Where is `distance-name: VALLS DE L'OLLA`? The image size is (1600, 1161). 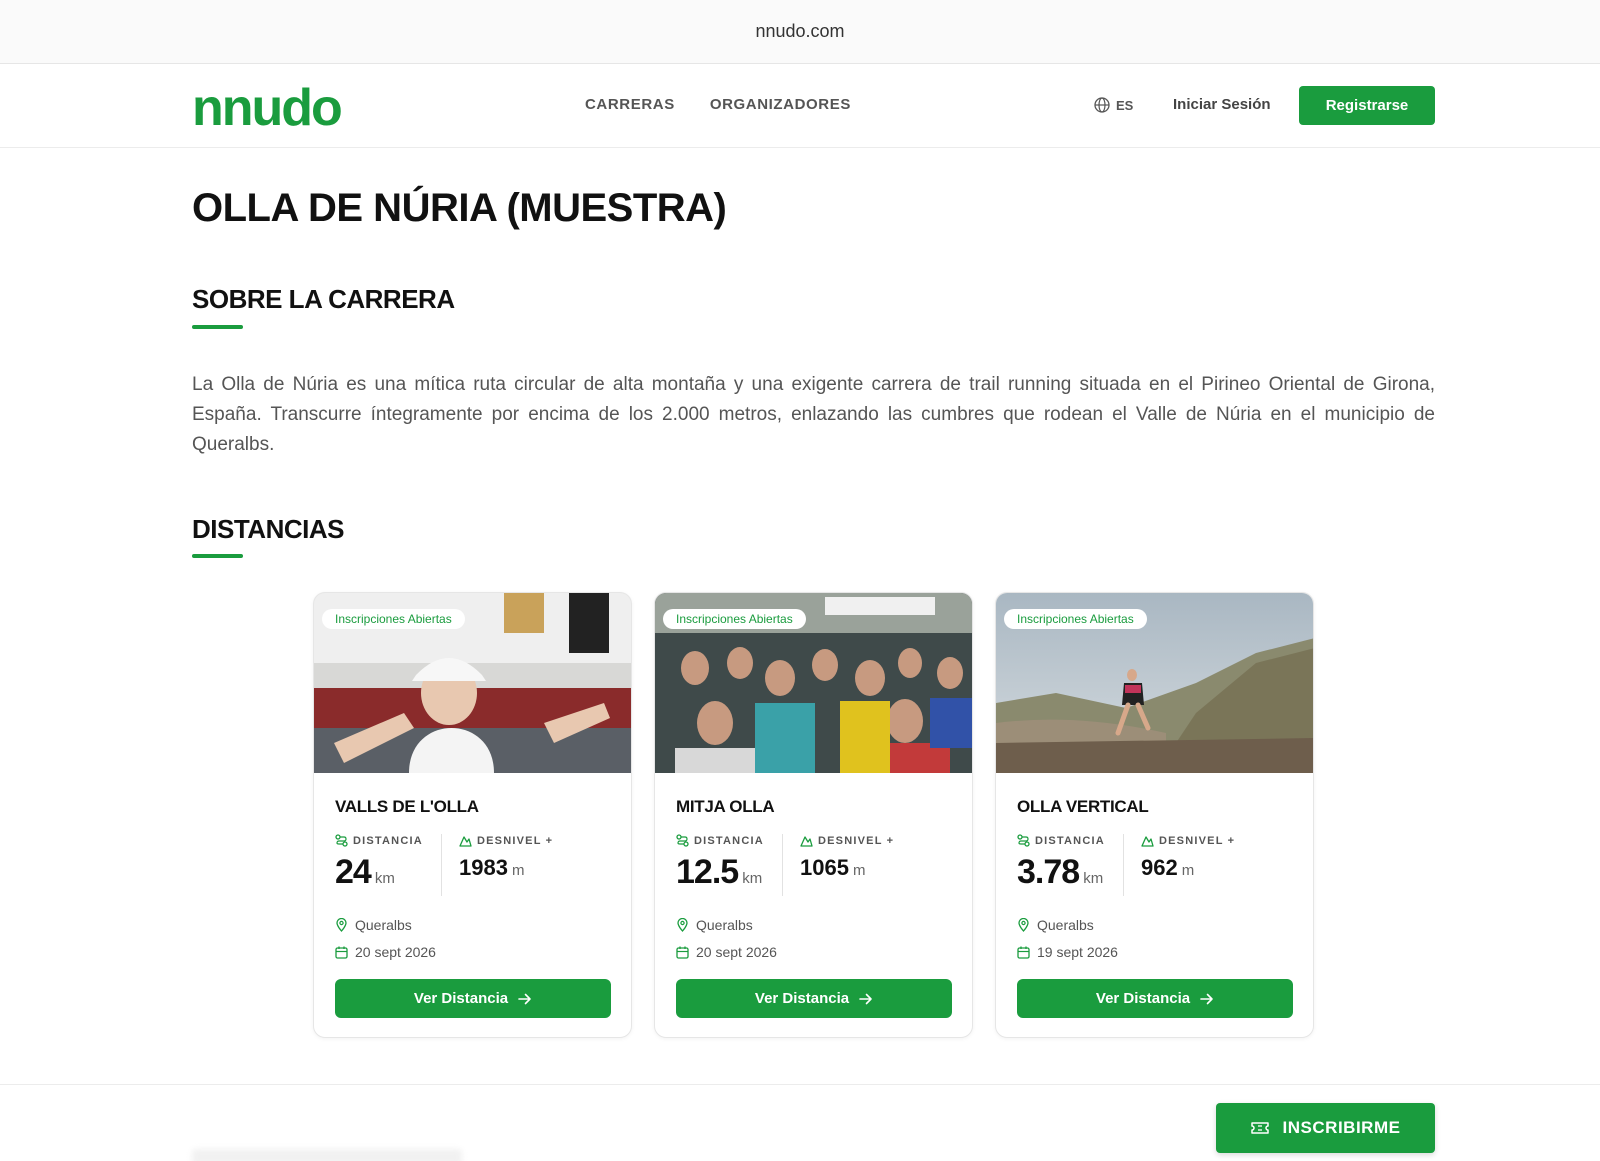
distance-name: VALLS DE L'OLLA is located at coordinates (407, 806).